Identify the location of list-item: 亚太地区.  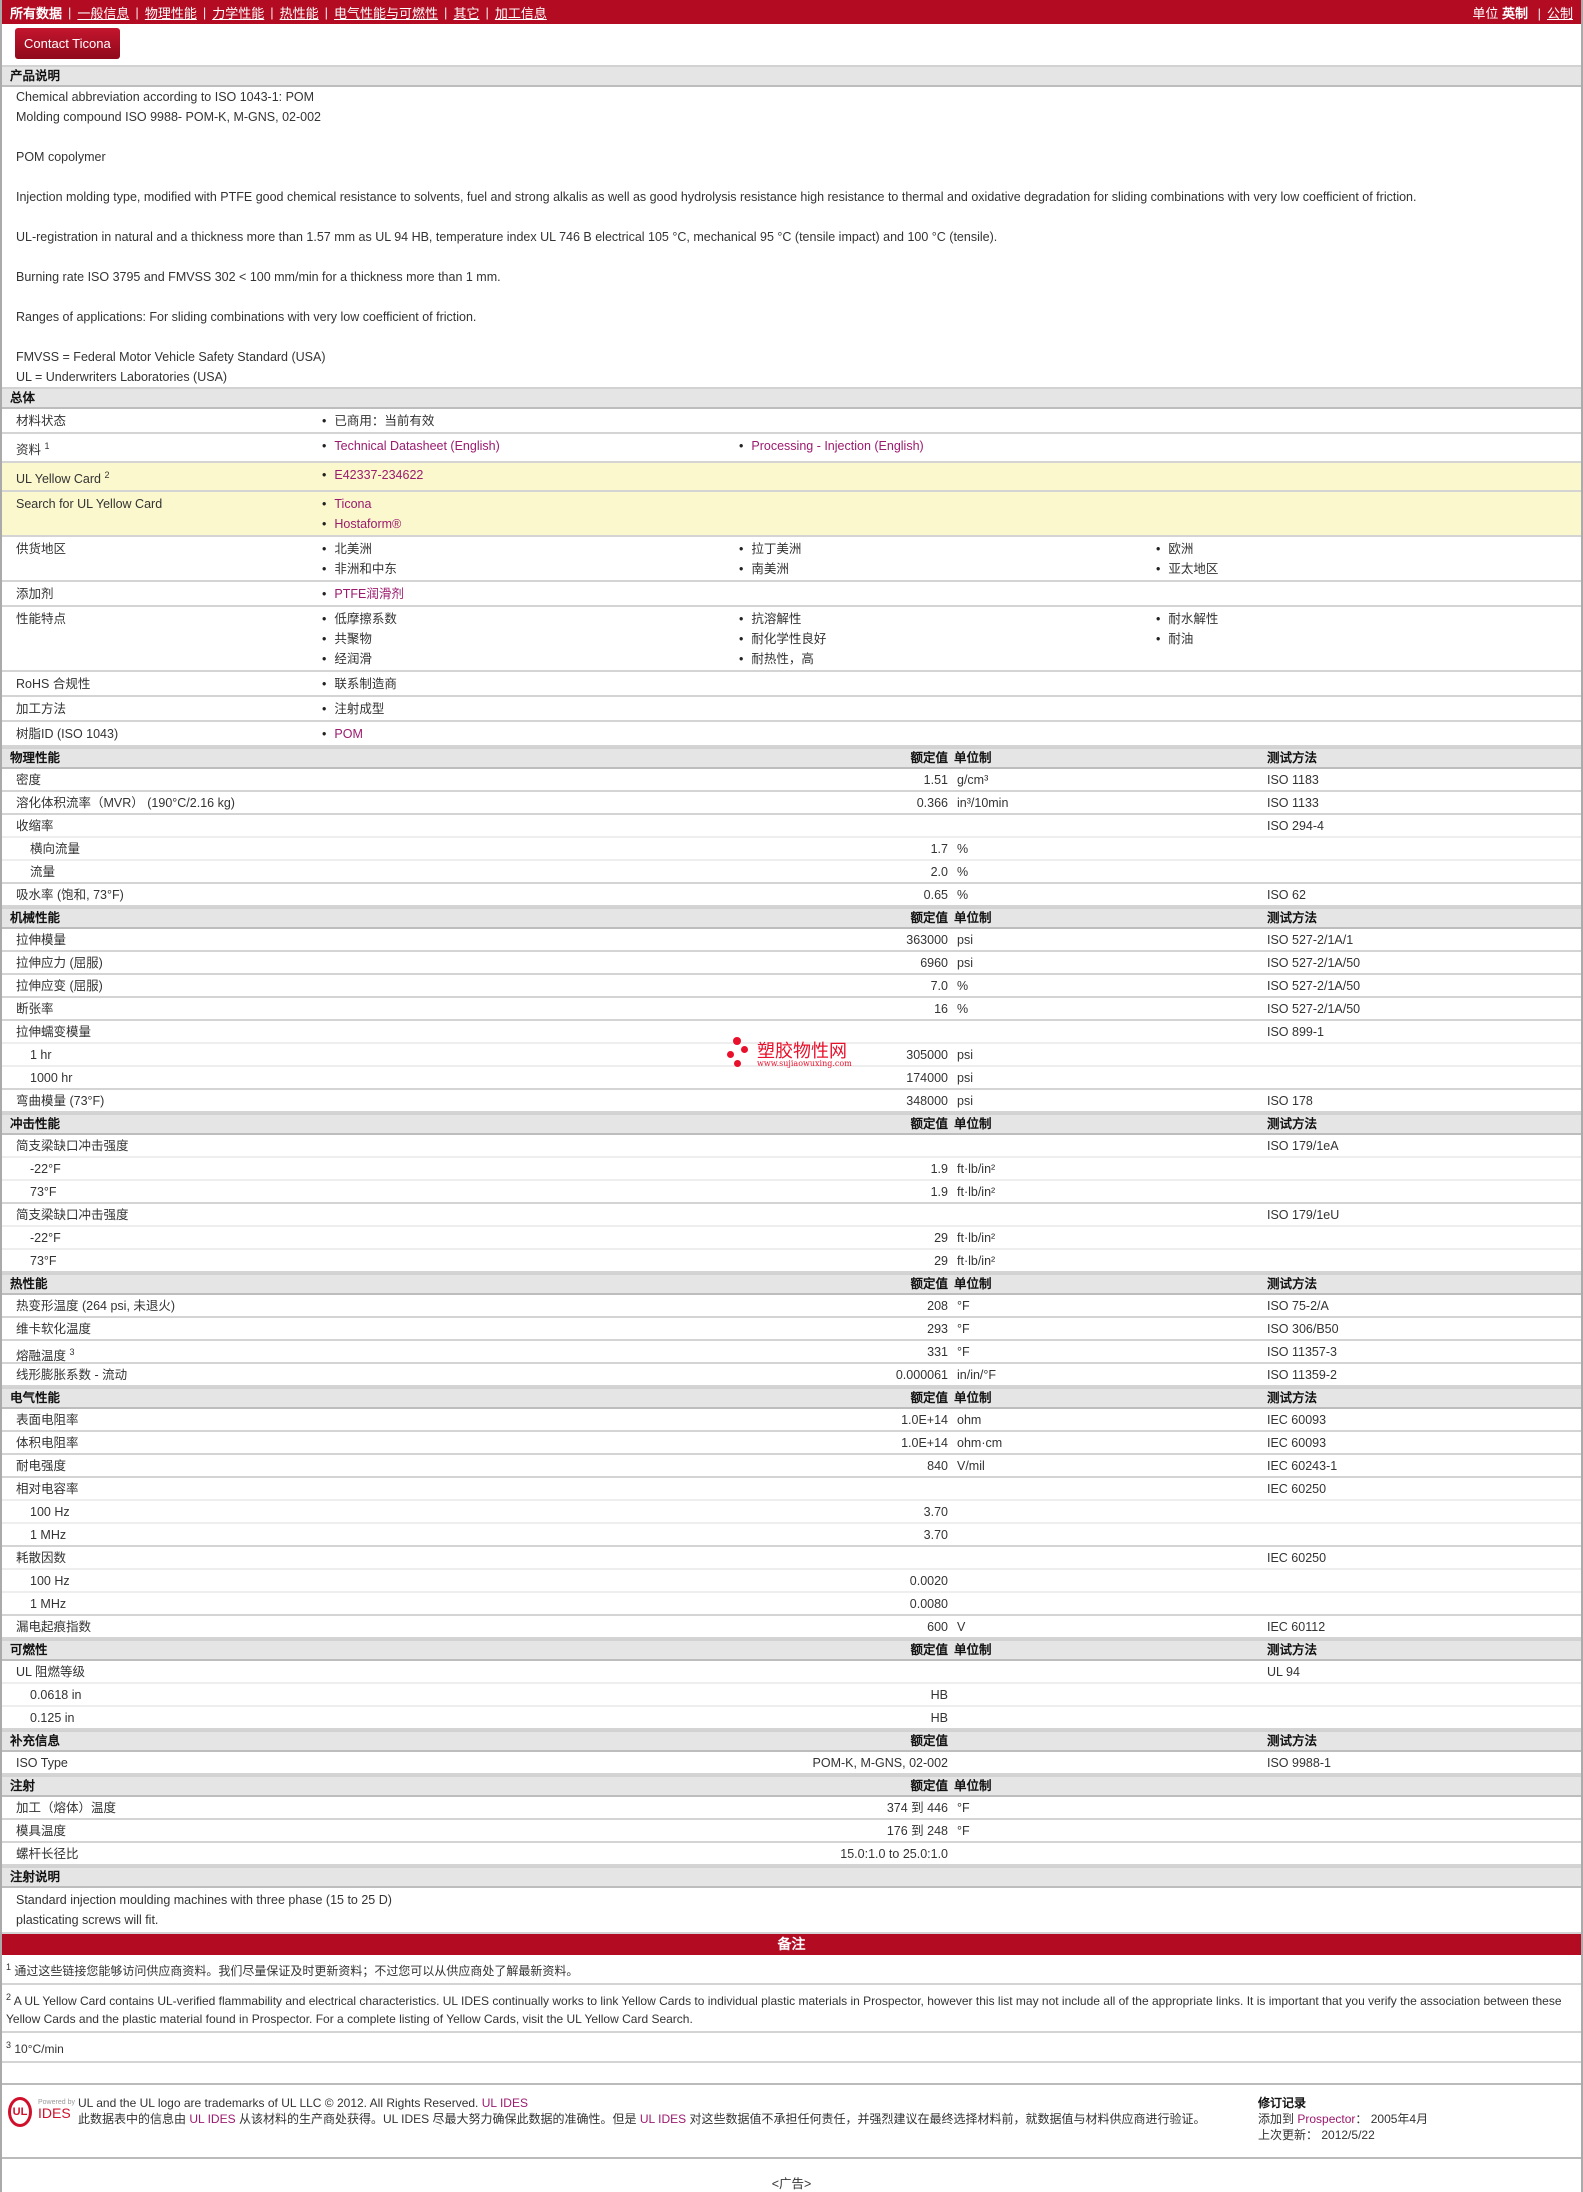
(1364, 569).